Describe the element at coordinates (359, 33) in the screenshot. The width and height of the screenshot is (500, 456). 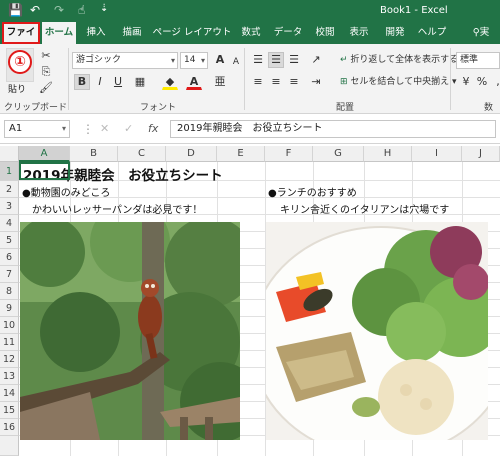
I see `tab-view: 表示` at that location.